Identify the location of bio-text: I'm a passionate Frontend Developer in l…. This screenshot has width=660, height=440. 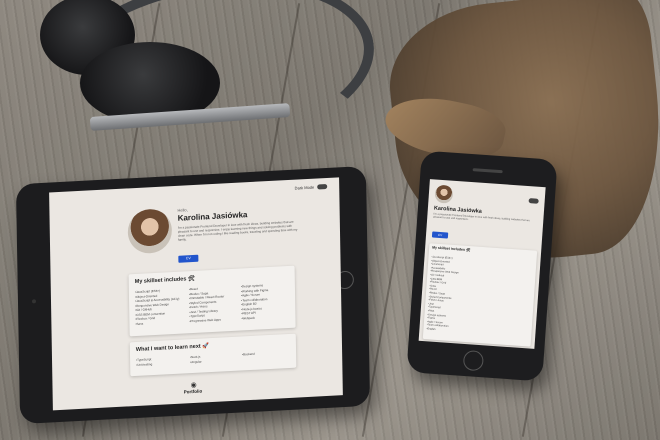
(237, 230).